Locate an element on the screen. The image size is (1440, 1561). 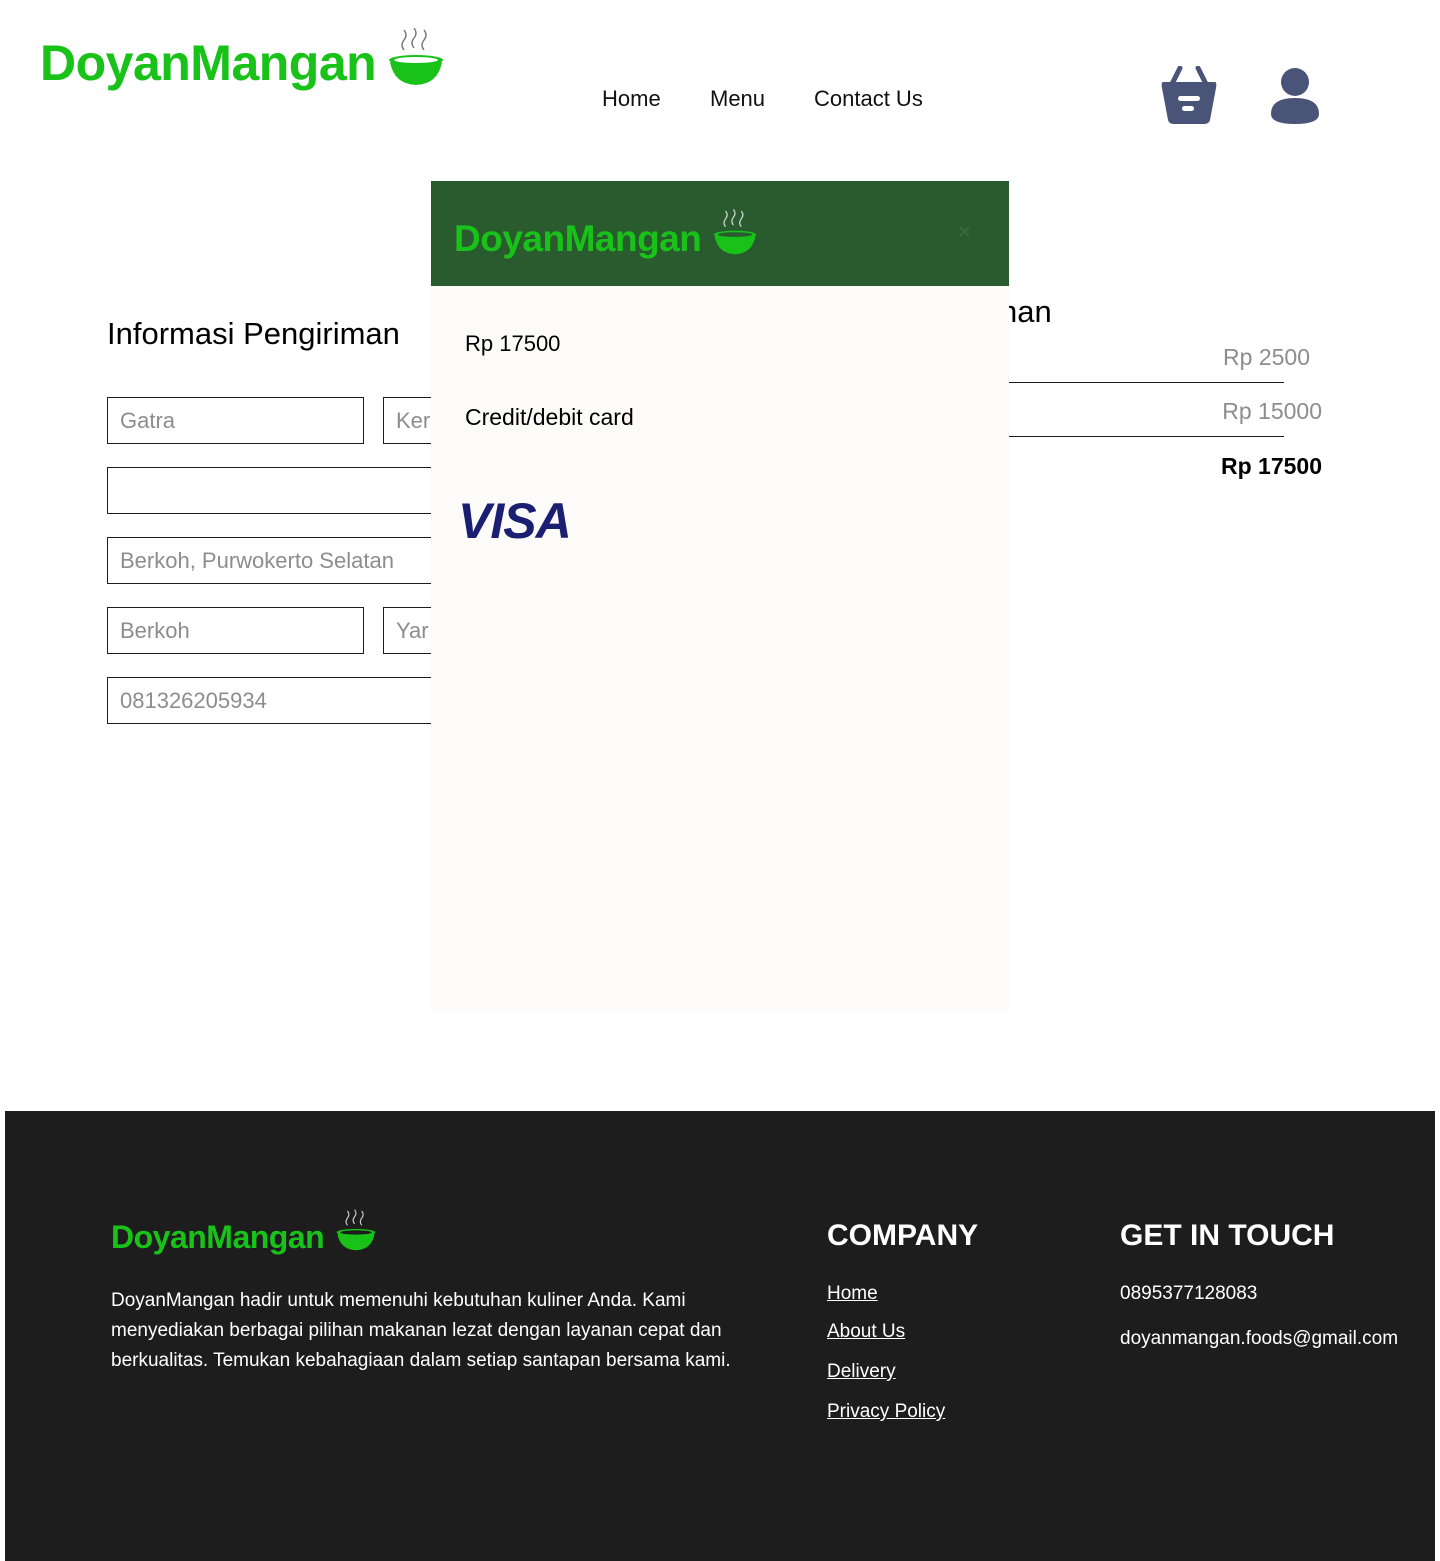
header-logo: DoyanMangan is located at coordinates (242, 58).